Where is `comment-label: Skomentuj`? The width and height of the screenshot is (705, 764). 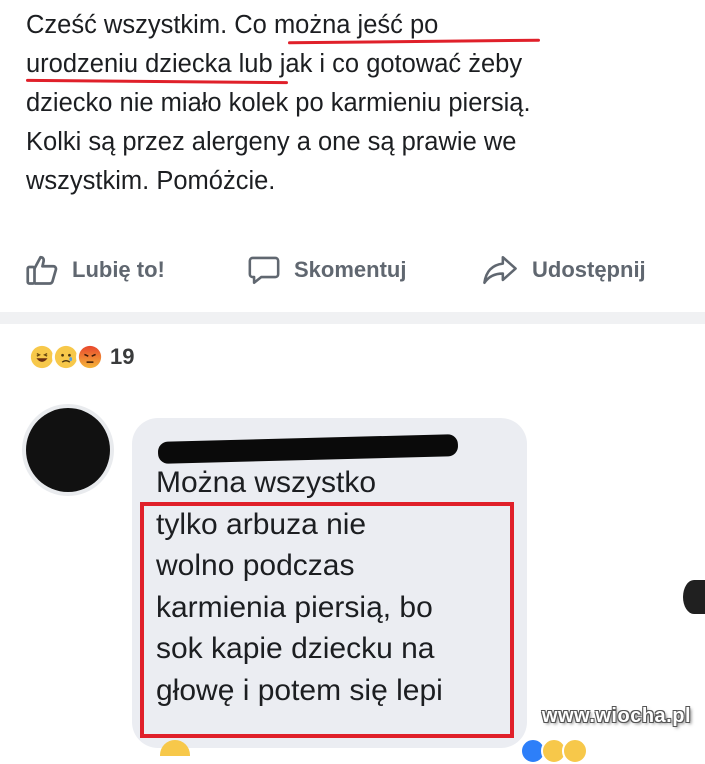 comment-label: Skomentuj is located at coordinates (350, 269).